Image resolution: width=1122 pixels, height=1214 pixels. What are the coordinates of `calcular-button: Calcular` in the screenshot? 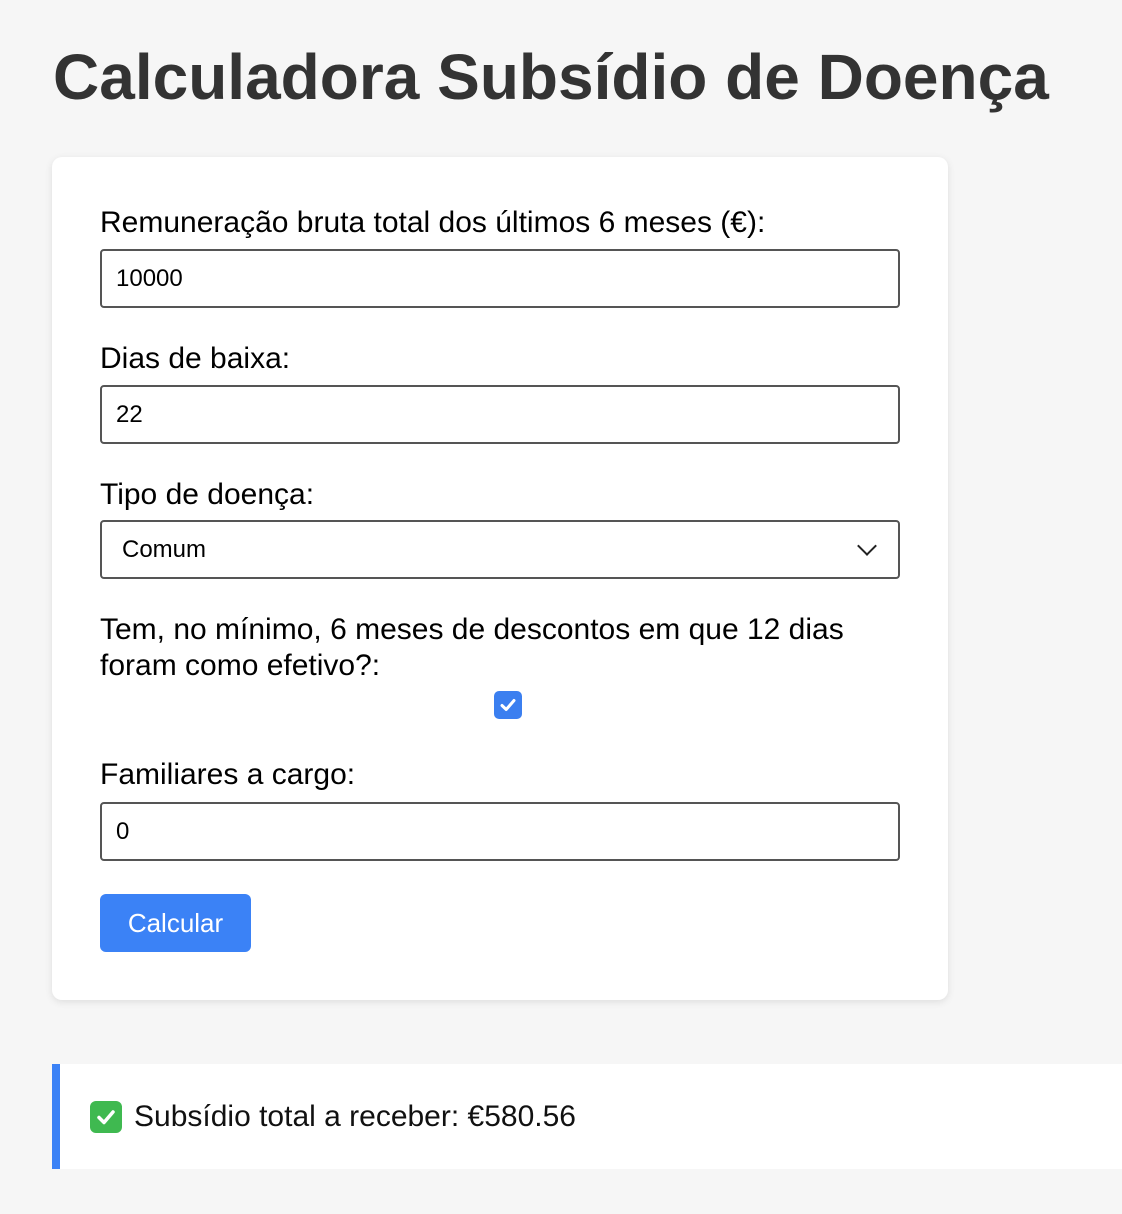 It's located at (175, 923).